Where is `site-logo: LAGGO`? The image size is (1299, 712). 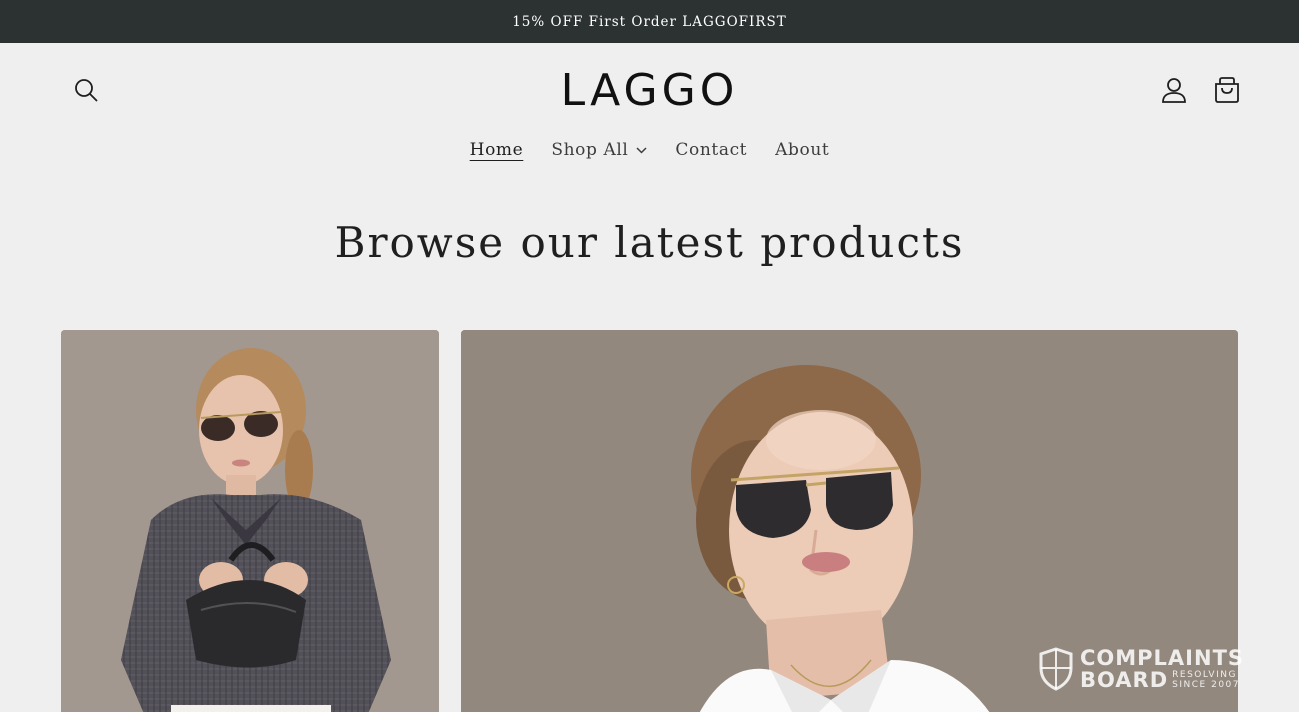 site-logo: LAGGO is located at coordinates (649, 90).